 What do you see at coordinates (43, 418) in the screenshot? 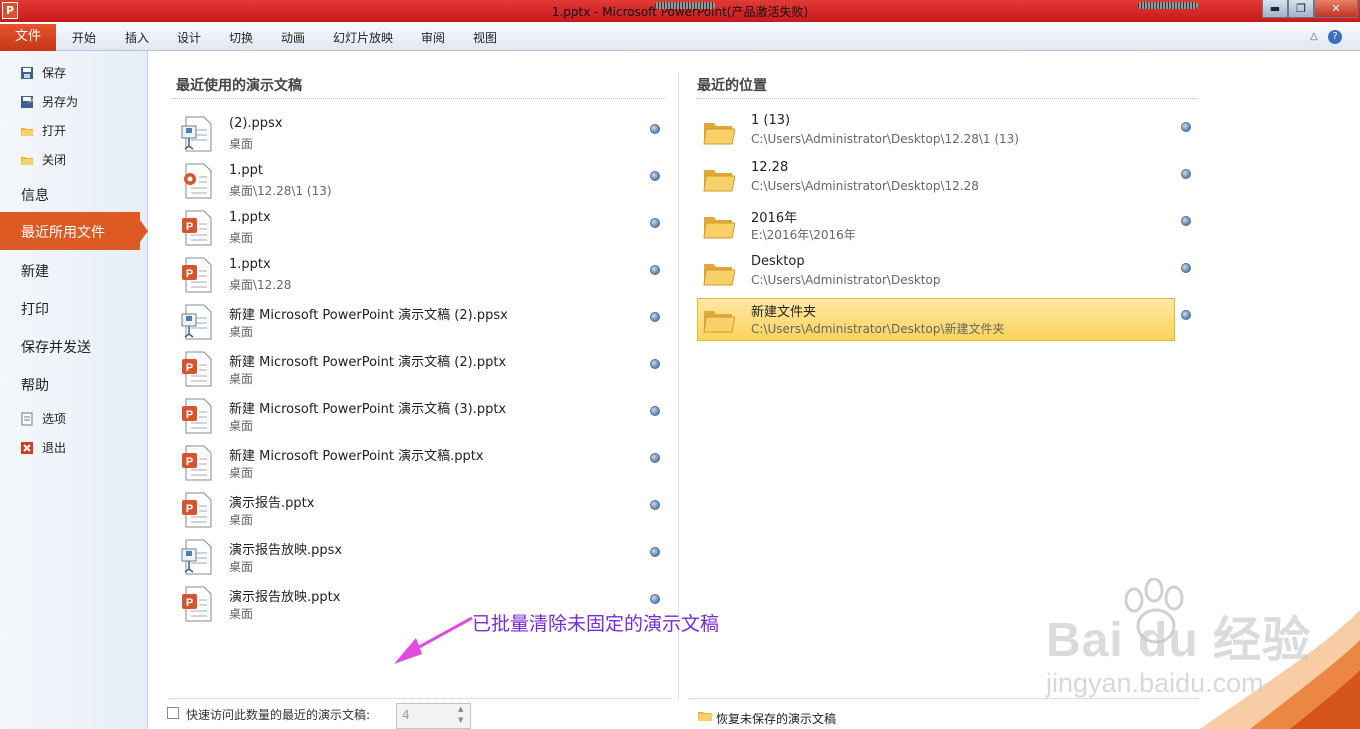
I see `options-command: 选项` at bounding box center [43, 418].